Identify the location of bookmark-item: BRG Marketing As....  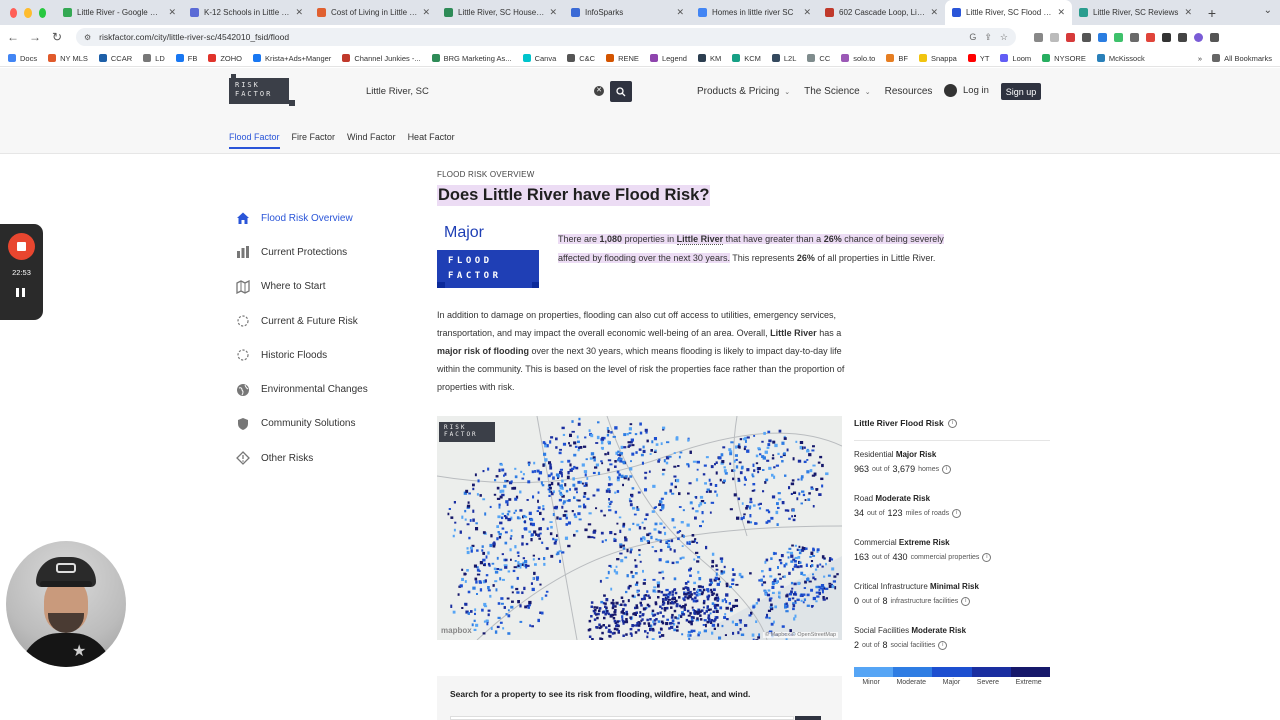
(471, 58).